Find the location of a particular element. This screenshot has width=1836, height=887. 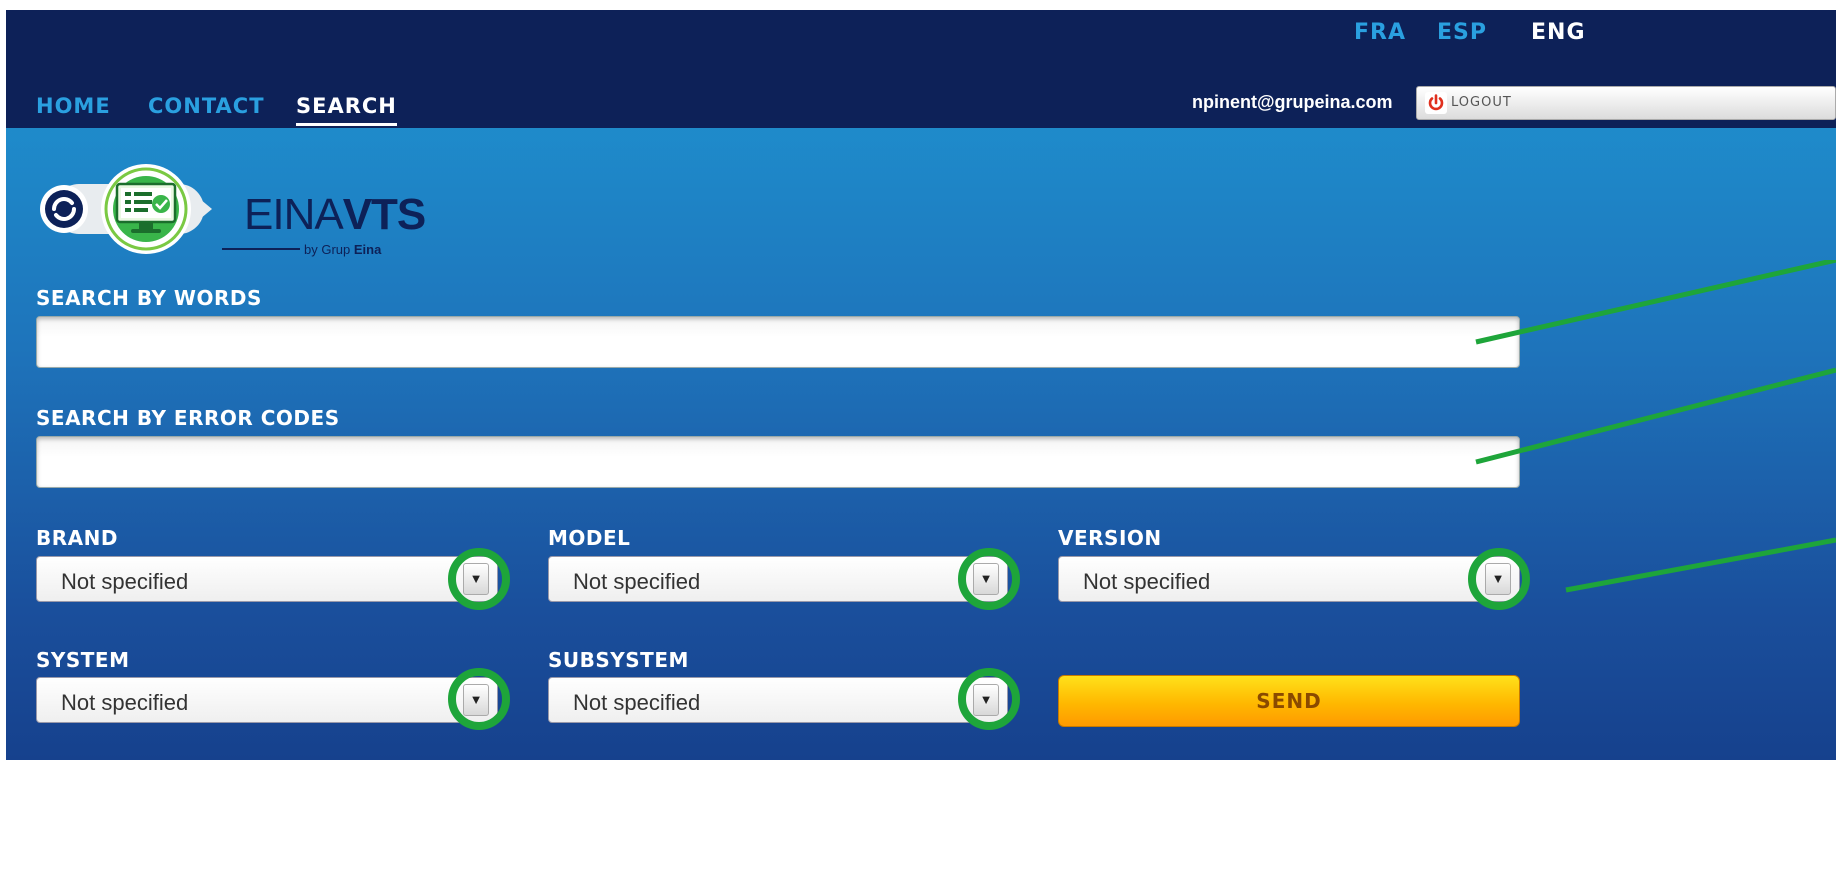

system-label: SYSTEM is located at coordinates (83, 660).